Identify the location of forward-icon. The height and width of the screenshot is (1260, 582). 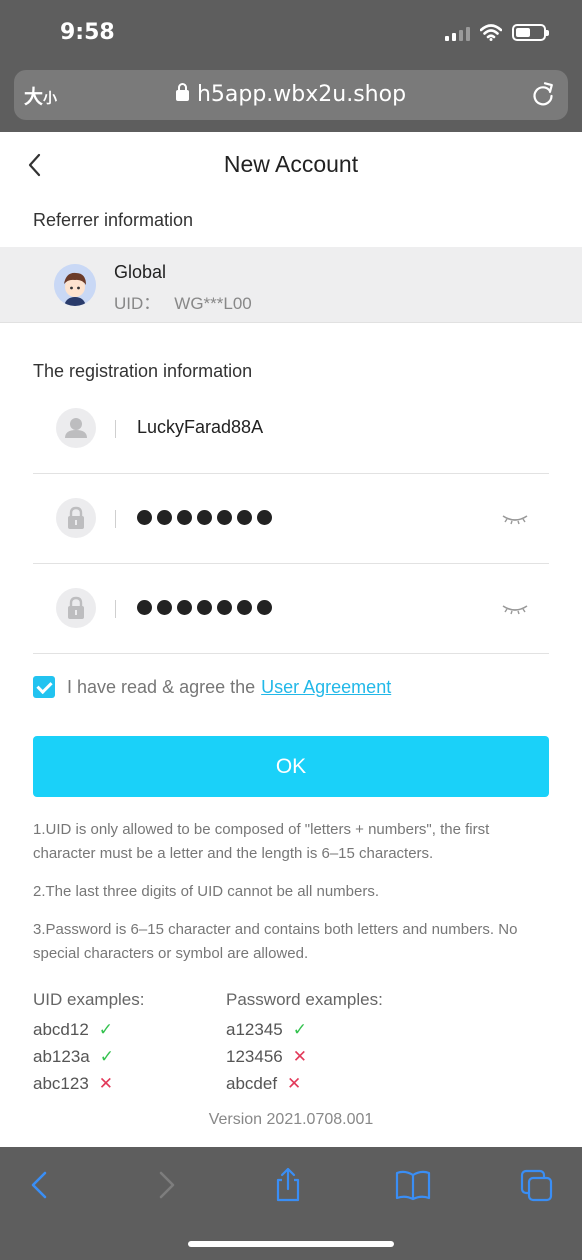
(166, 1185).